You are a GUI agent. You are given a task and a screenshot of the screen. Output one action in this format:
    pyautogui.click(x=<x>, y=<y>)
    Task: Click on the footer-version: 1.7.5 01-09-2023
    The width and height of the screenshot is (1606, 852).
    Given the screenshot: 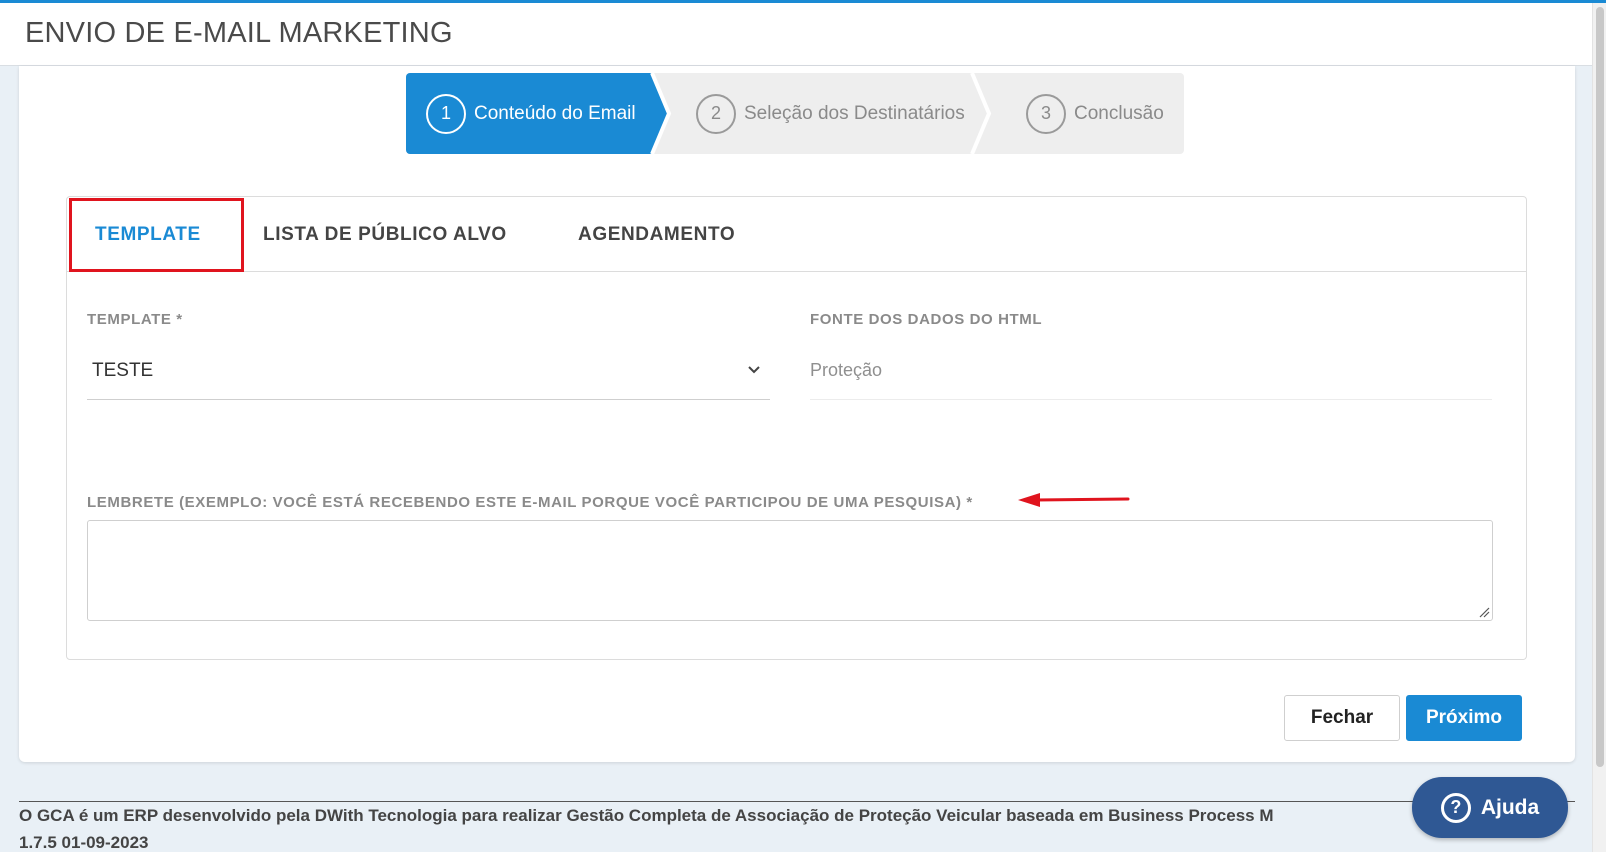 What is the action you would take?
    pyautogui.click(x=84, y=842)
    